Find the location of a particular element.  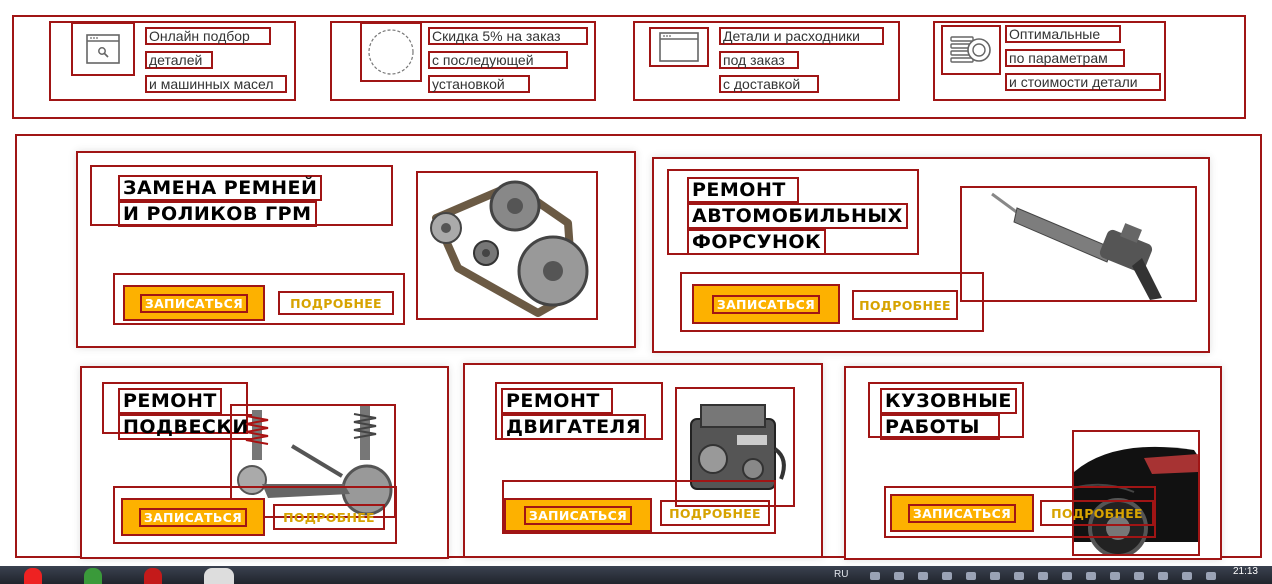

feature-line: с последующей is located at coordinates (498, 60).